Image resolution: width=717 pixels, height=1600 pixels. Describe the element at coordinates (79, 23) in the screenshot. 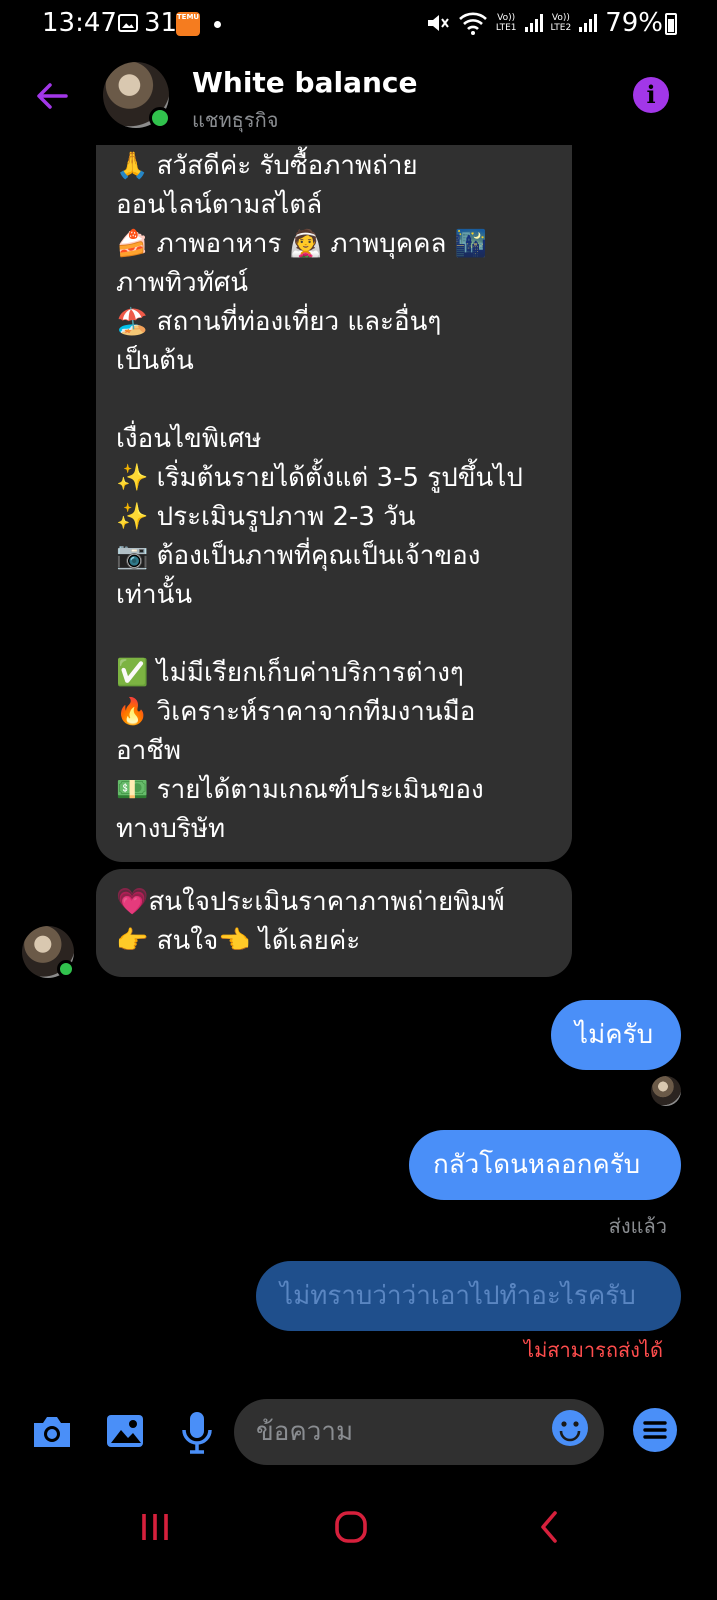

I see `status-time: 13:47` at that location.